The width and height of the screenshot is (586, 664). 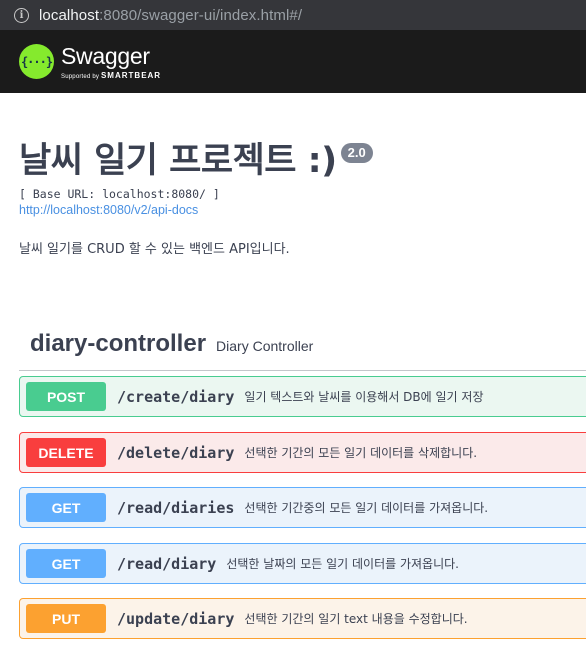 What do you see at coordinates (118, 343) in the screenshot?
I see `tag-name: diary-controller` at bounding box center [118, 343].